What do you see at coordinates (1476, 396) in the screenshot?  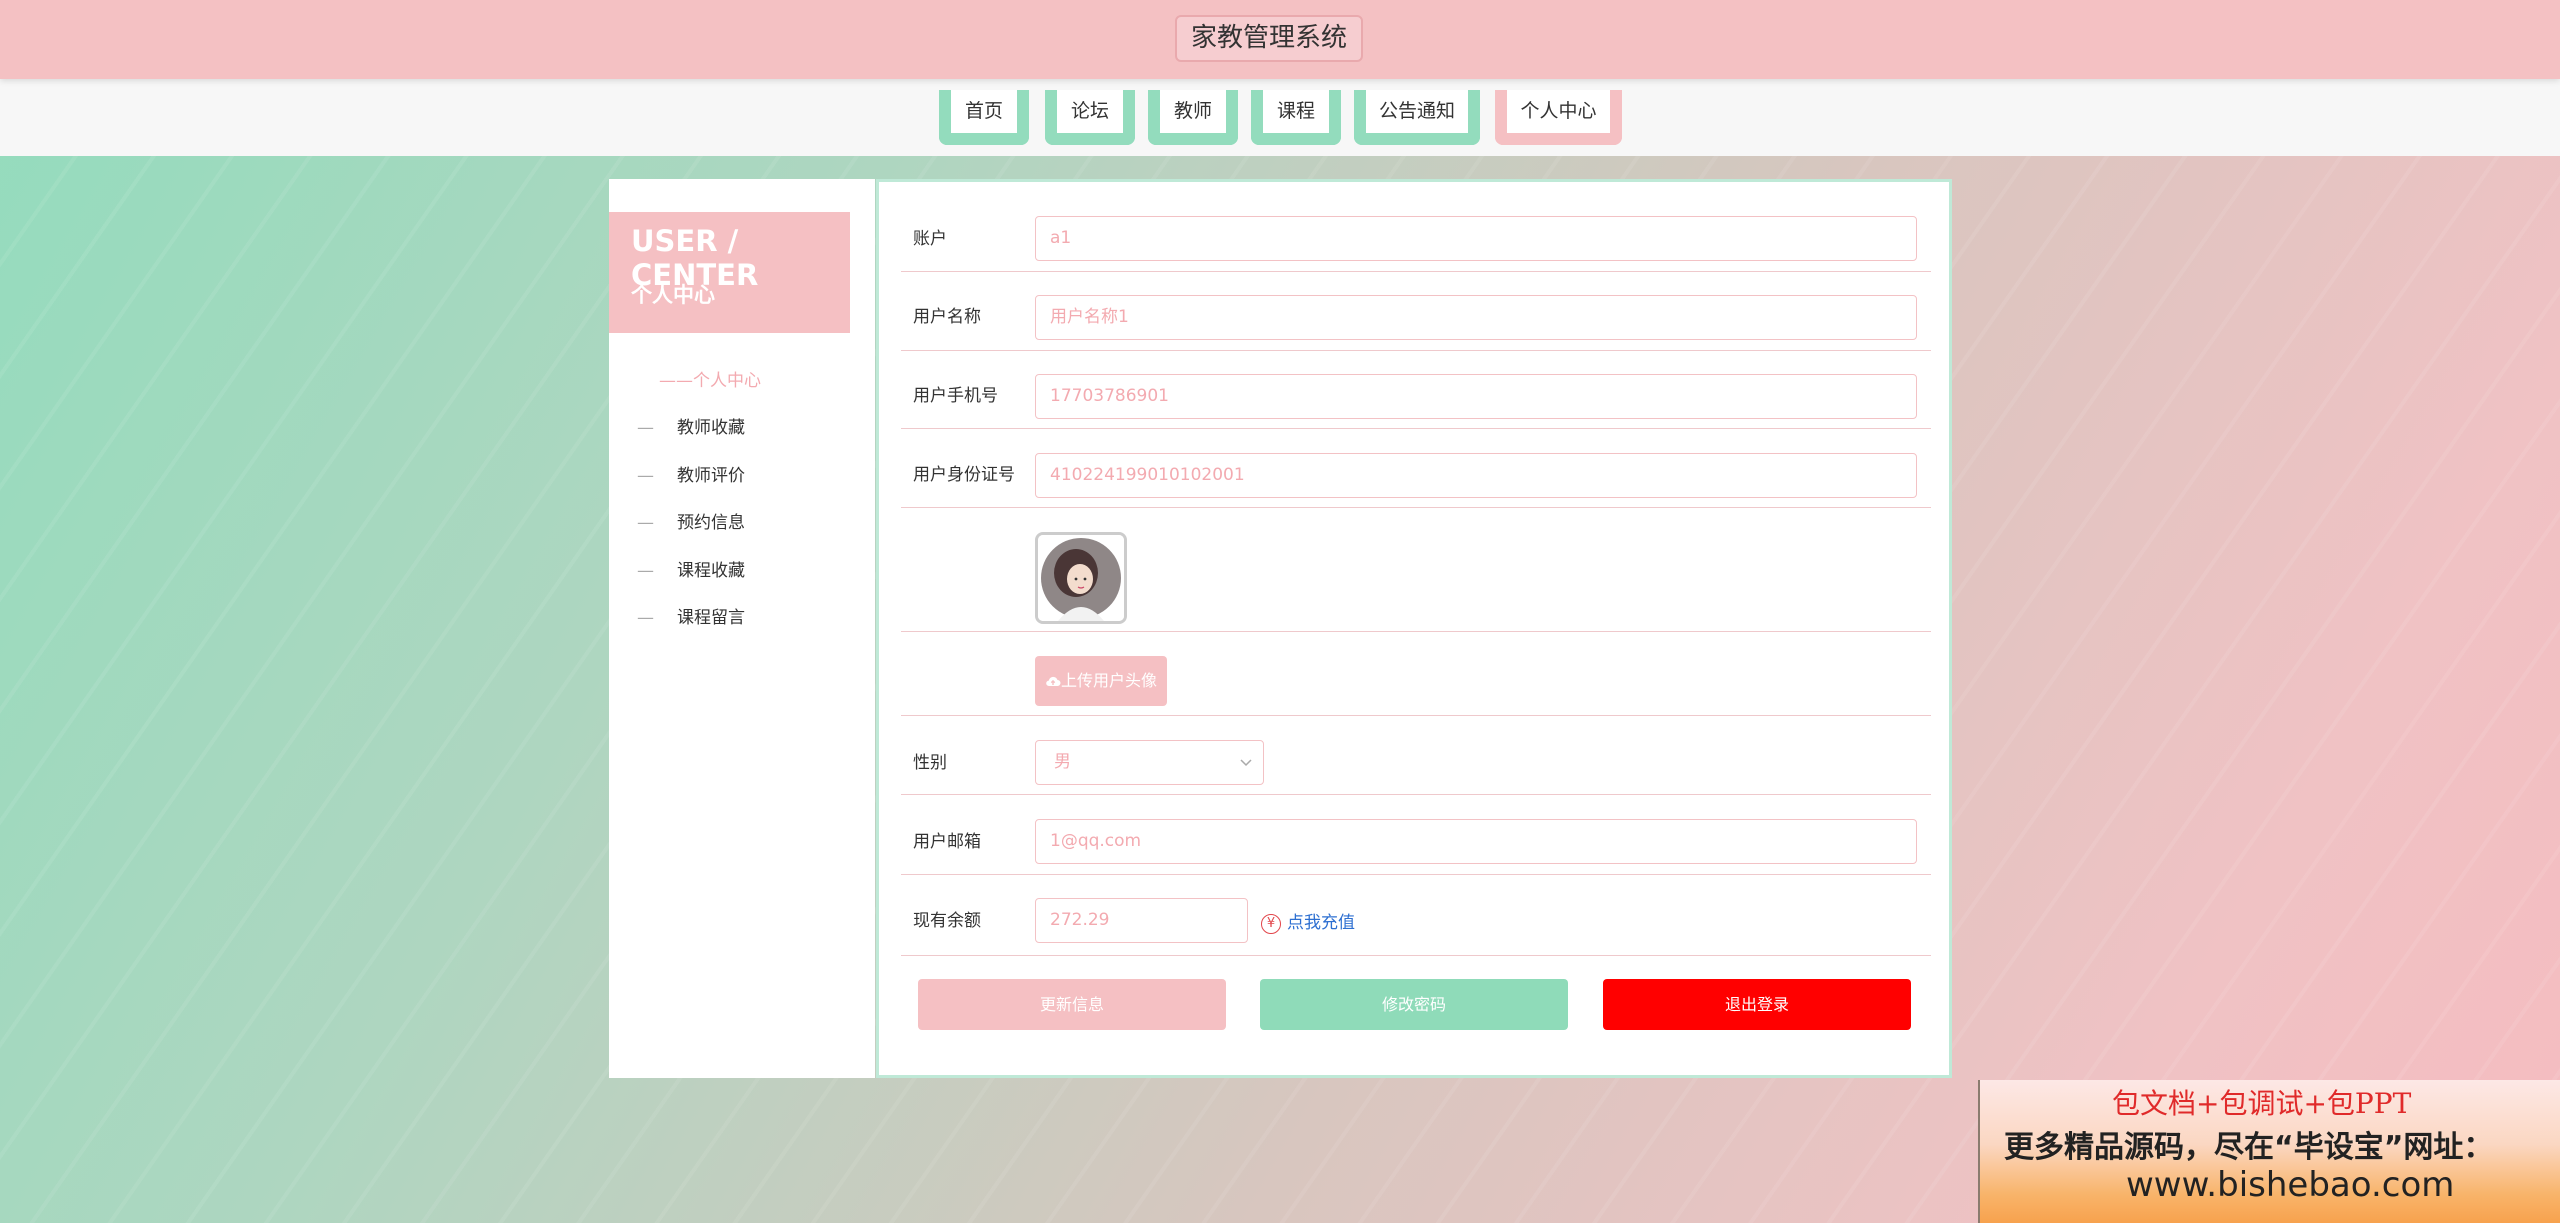 I see `phone-input: 17703786901` at bounding box center [1476, 396].